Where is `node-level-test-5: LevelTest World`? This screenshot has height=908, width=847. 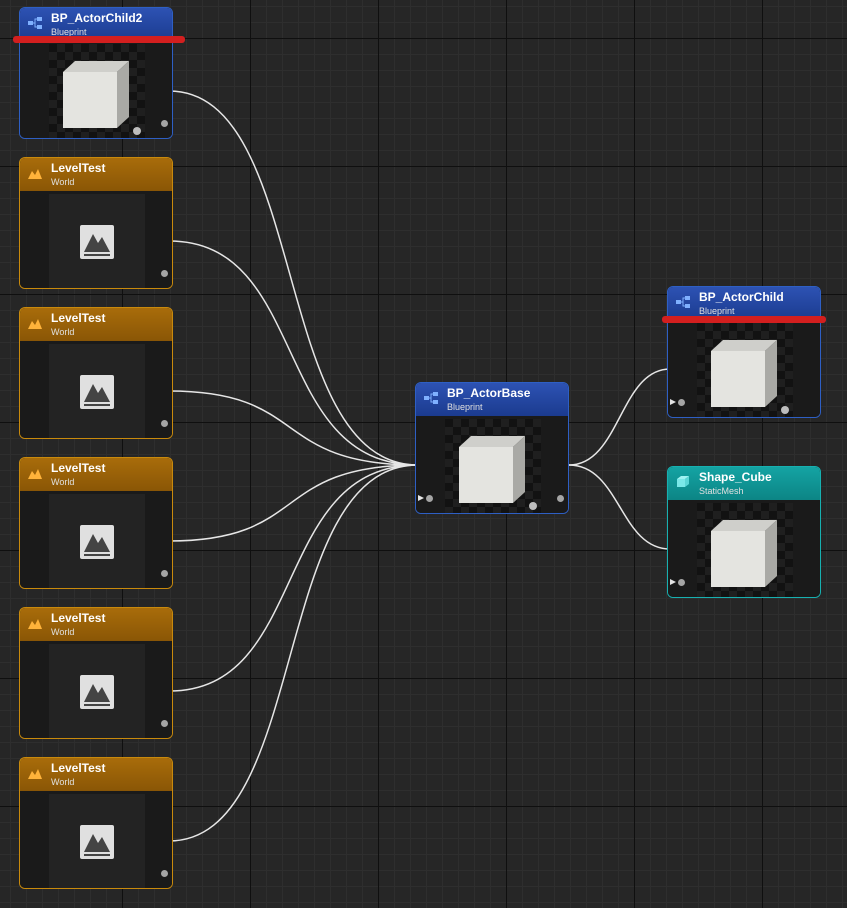 node-level-test-5: LevelTest World is located at coordinates (96, 823).